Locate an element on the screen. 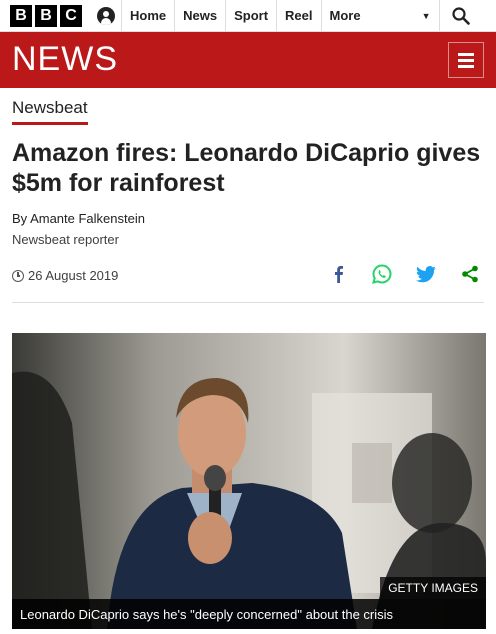  facebook-icon is located at coordinates (339, 274).